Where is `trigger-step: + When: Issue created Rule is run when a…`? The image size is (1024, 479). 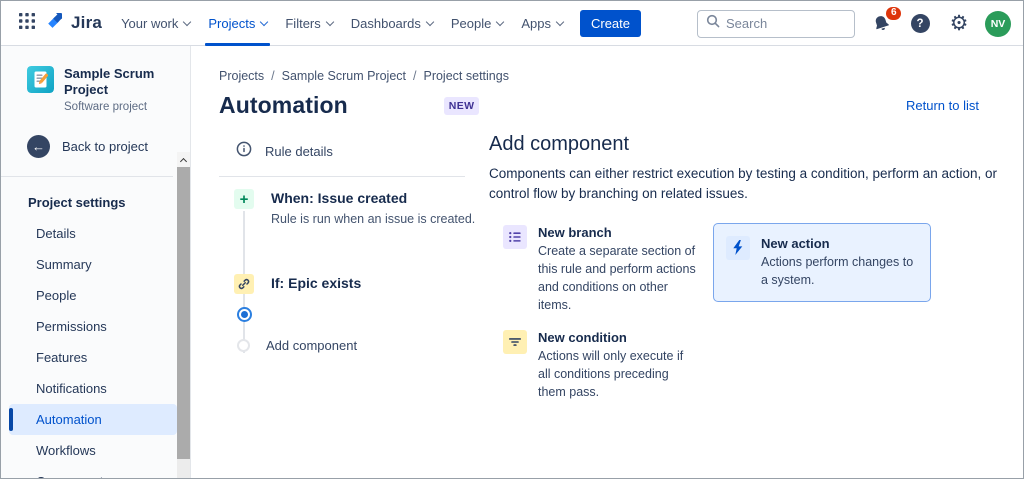
trigger-step: + When: Issue created Rule is run when a… is located at coordinates (354, 208).